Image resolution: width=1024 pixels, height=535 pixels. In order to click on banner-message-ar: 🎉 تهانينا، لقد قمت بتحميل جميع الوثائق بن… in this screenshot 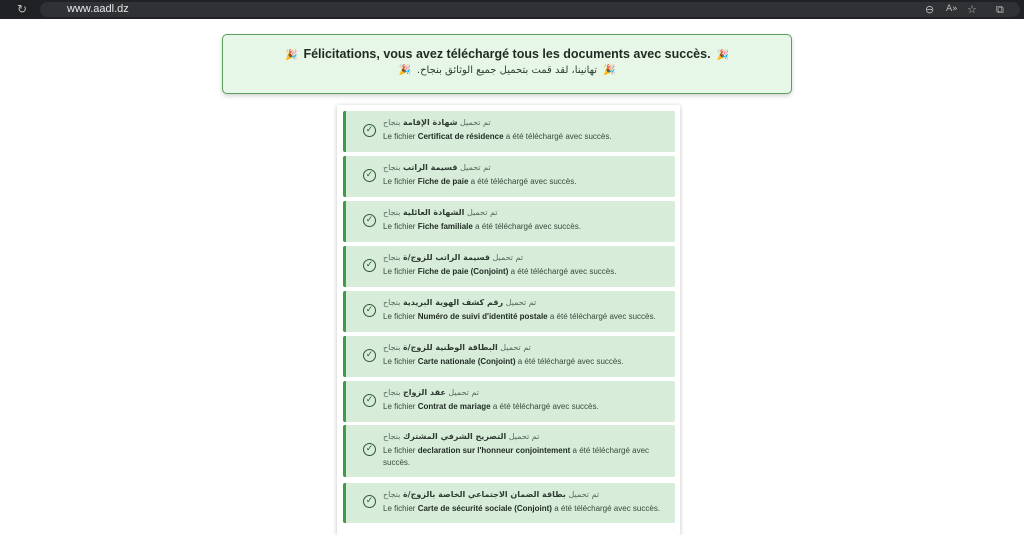, I will do `click(507, 70)`.